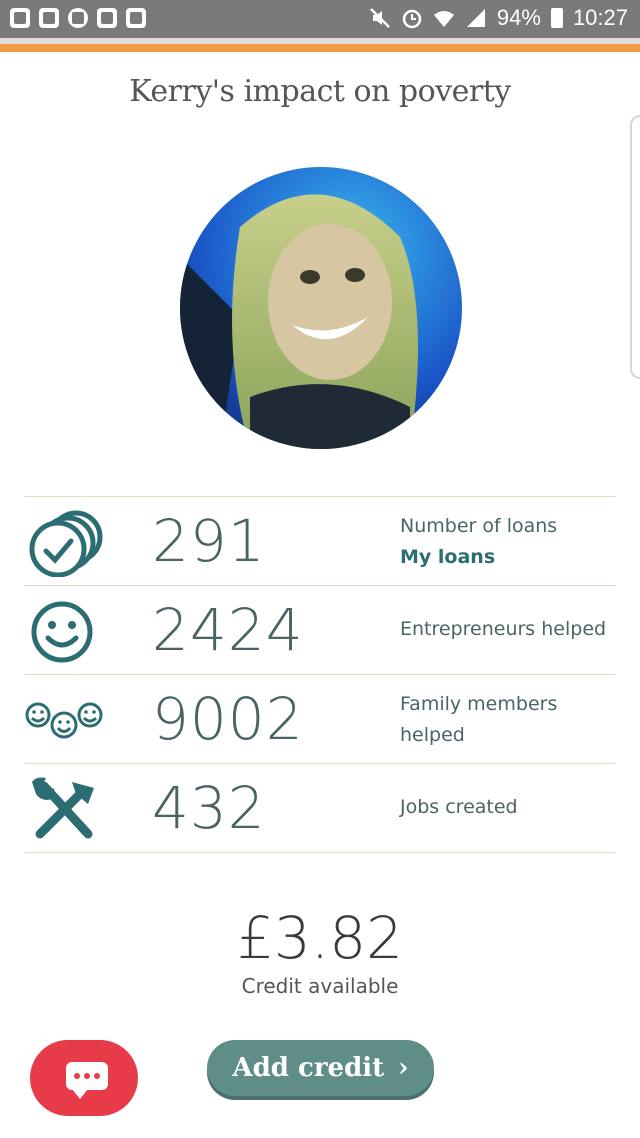 This screenshot has width=640, height=1138. Describe the element at coordinates (320, 986) in the screenshot. I see `credit-label: Credit available` at that location.